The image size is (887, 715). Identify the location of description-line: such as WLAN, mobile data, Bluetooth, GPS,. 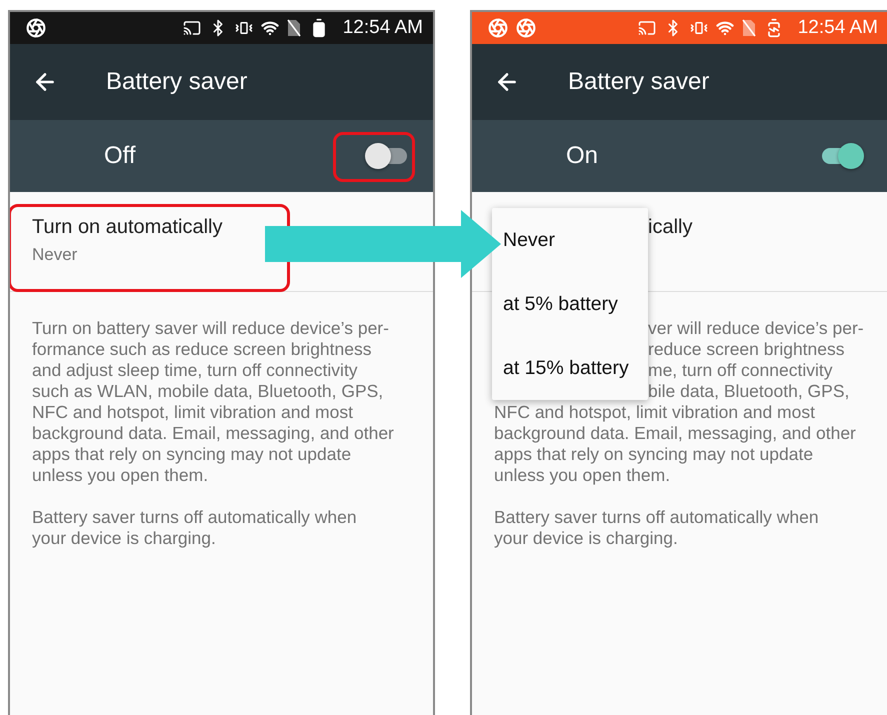
(208, 391).